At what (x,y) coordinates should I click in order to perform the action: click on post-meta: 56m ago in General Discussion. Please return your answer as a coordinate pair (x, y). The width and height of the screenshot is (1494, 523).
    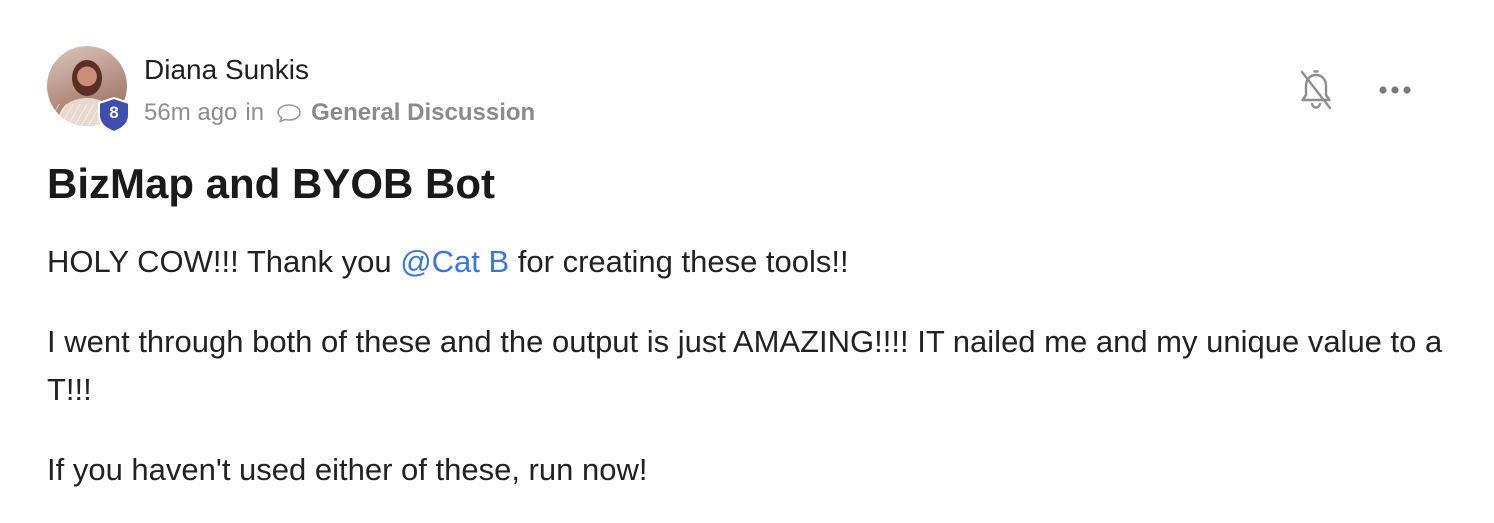
    Looking at the image, I should click on (339, 113).